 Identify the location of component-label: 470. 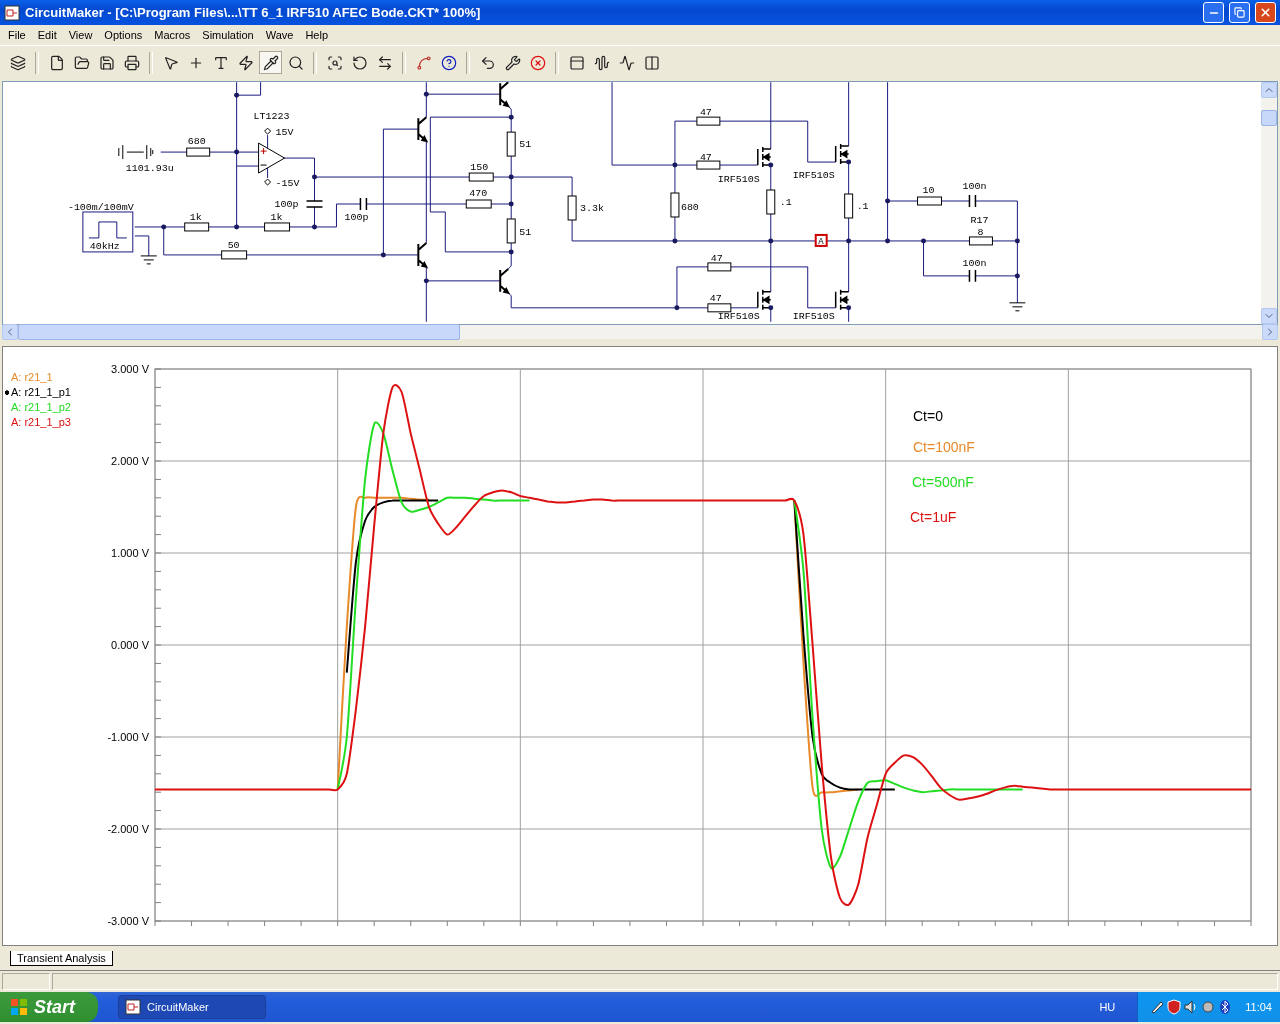
(478, 193).